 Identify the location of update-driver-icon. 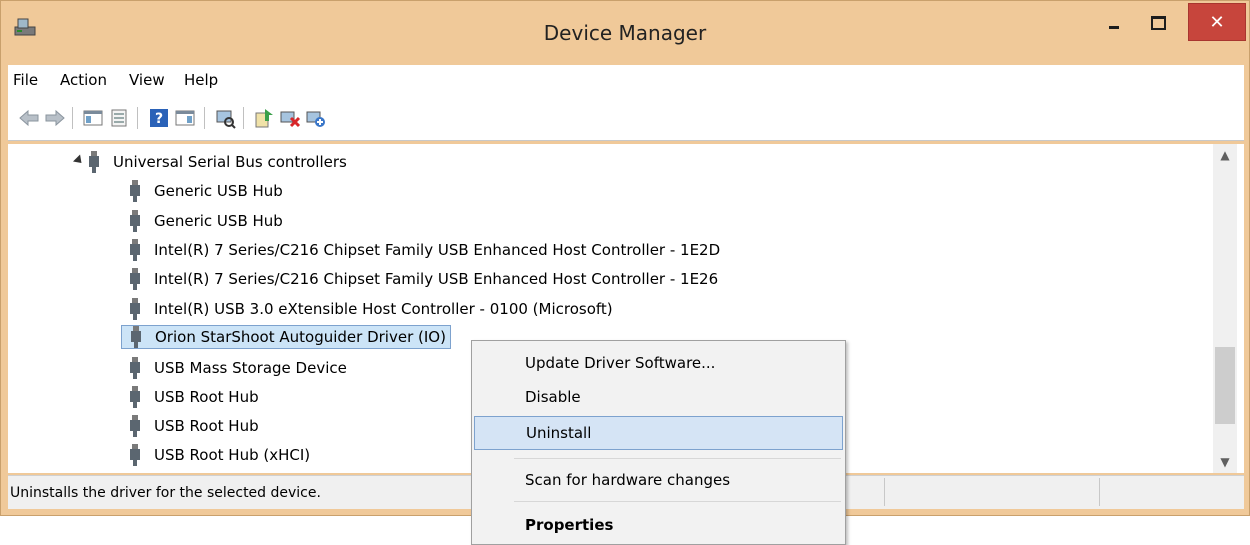
(264, 118).